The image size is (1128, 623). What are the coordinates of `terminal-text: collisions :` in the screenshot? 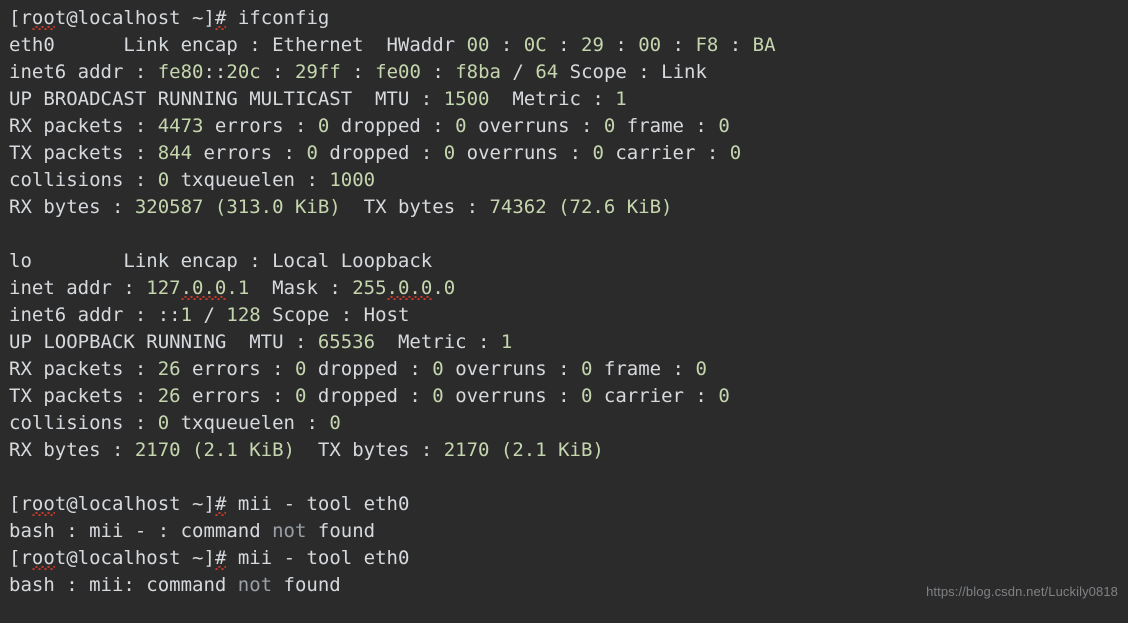 It's located at (83, 423).